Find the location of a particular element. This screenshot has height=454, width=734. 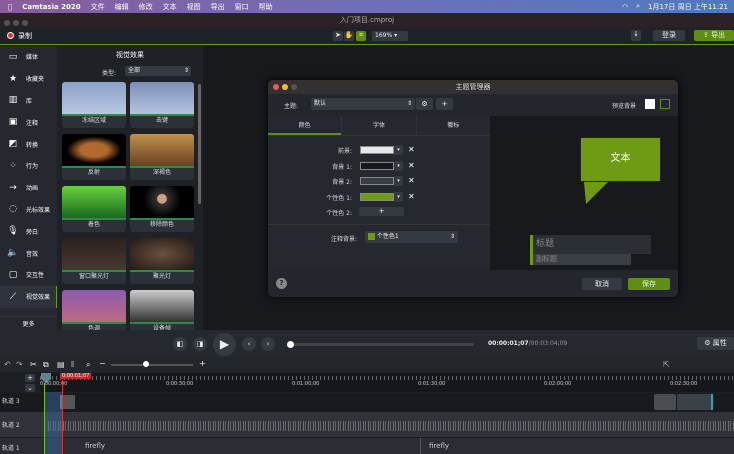

zoom-out-icon: − is located at coordinates (102, 363).